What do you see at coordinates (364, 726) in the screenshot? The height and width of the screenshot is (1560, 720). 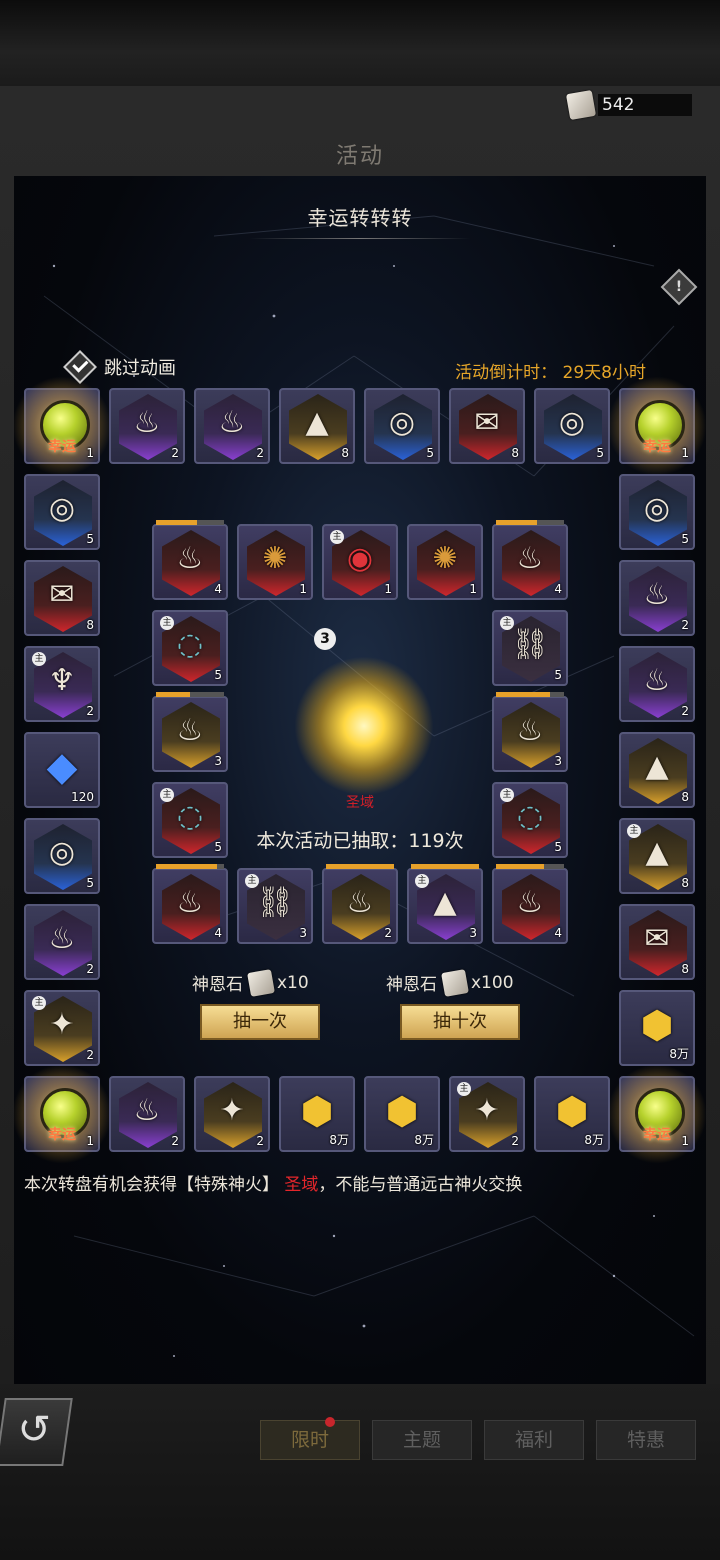 I see `center-reward-glow` at bounding box center [364, 726].